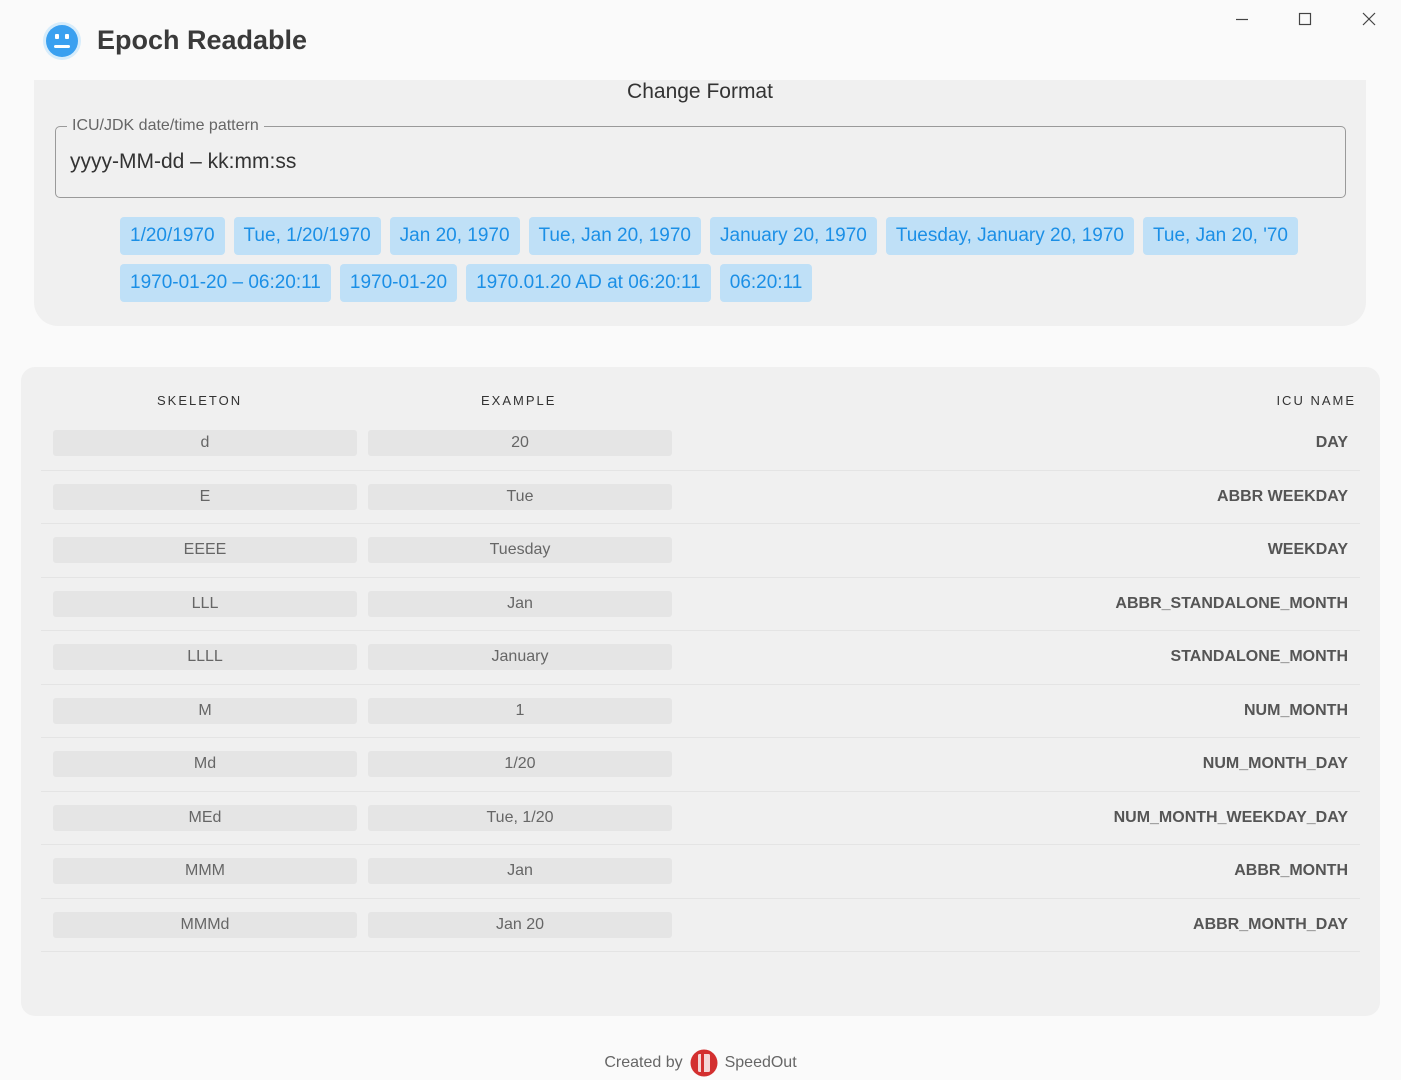 The width and height of the screenshot is (1401, 1080). Describe the element at coordinates (1316, 400) in the screenshot. I see `header-icu-name: ICU NAME` at that location.